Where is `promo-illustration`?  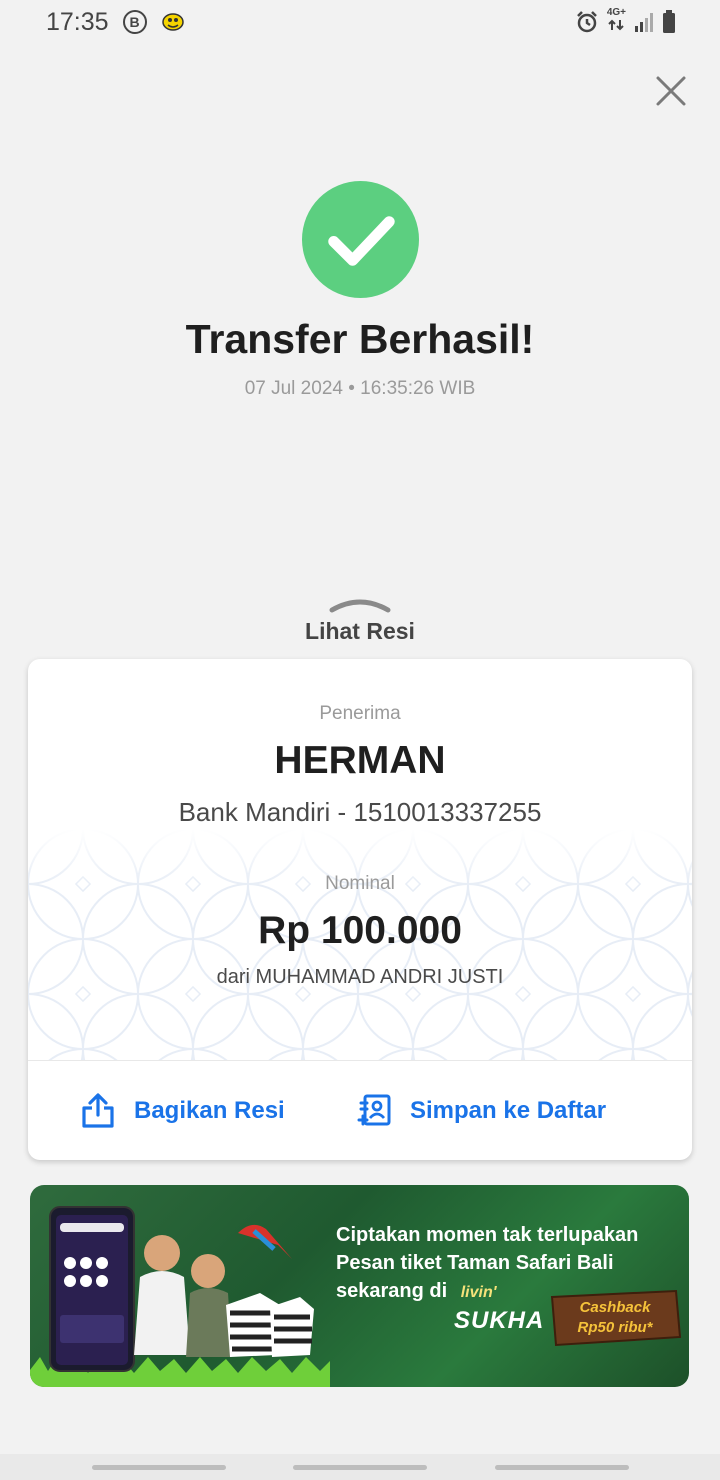
promo-illustration is located at coordinates (180, 1296).